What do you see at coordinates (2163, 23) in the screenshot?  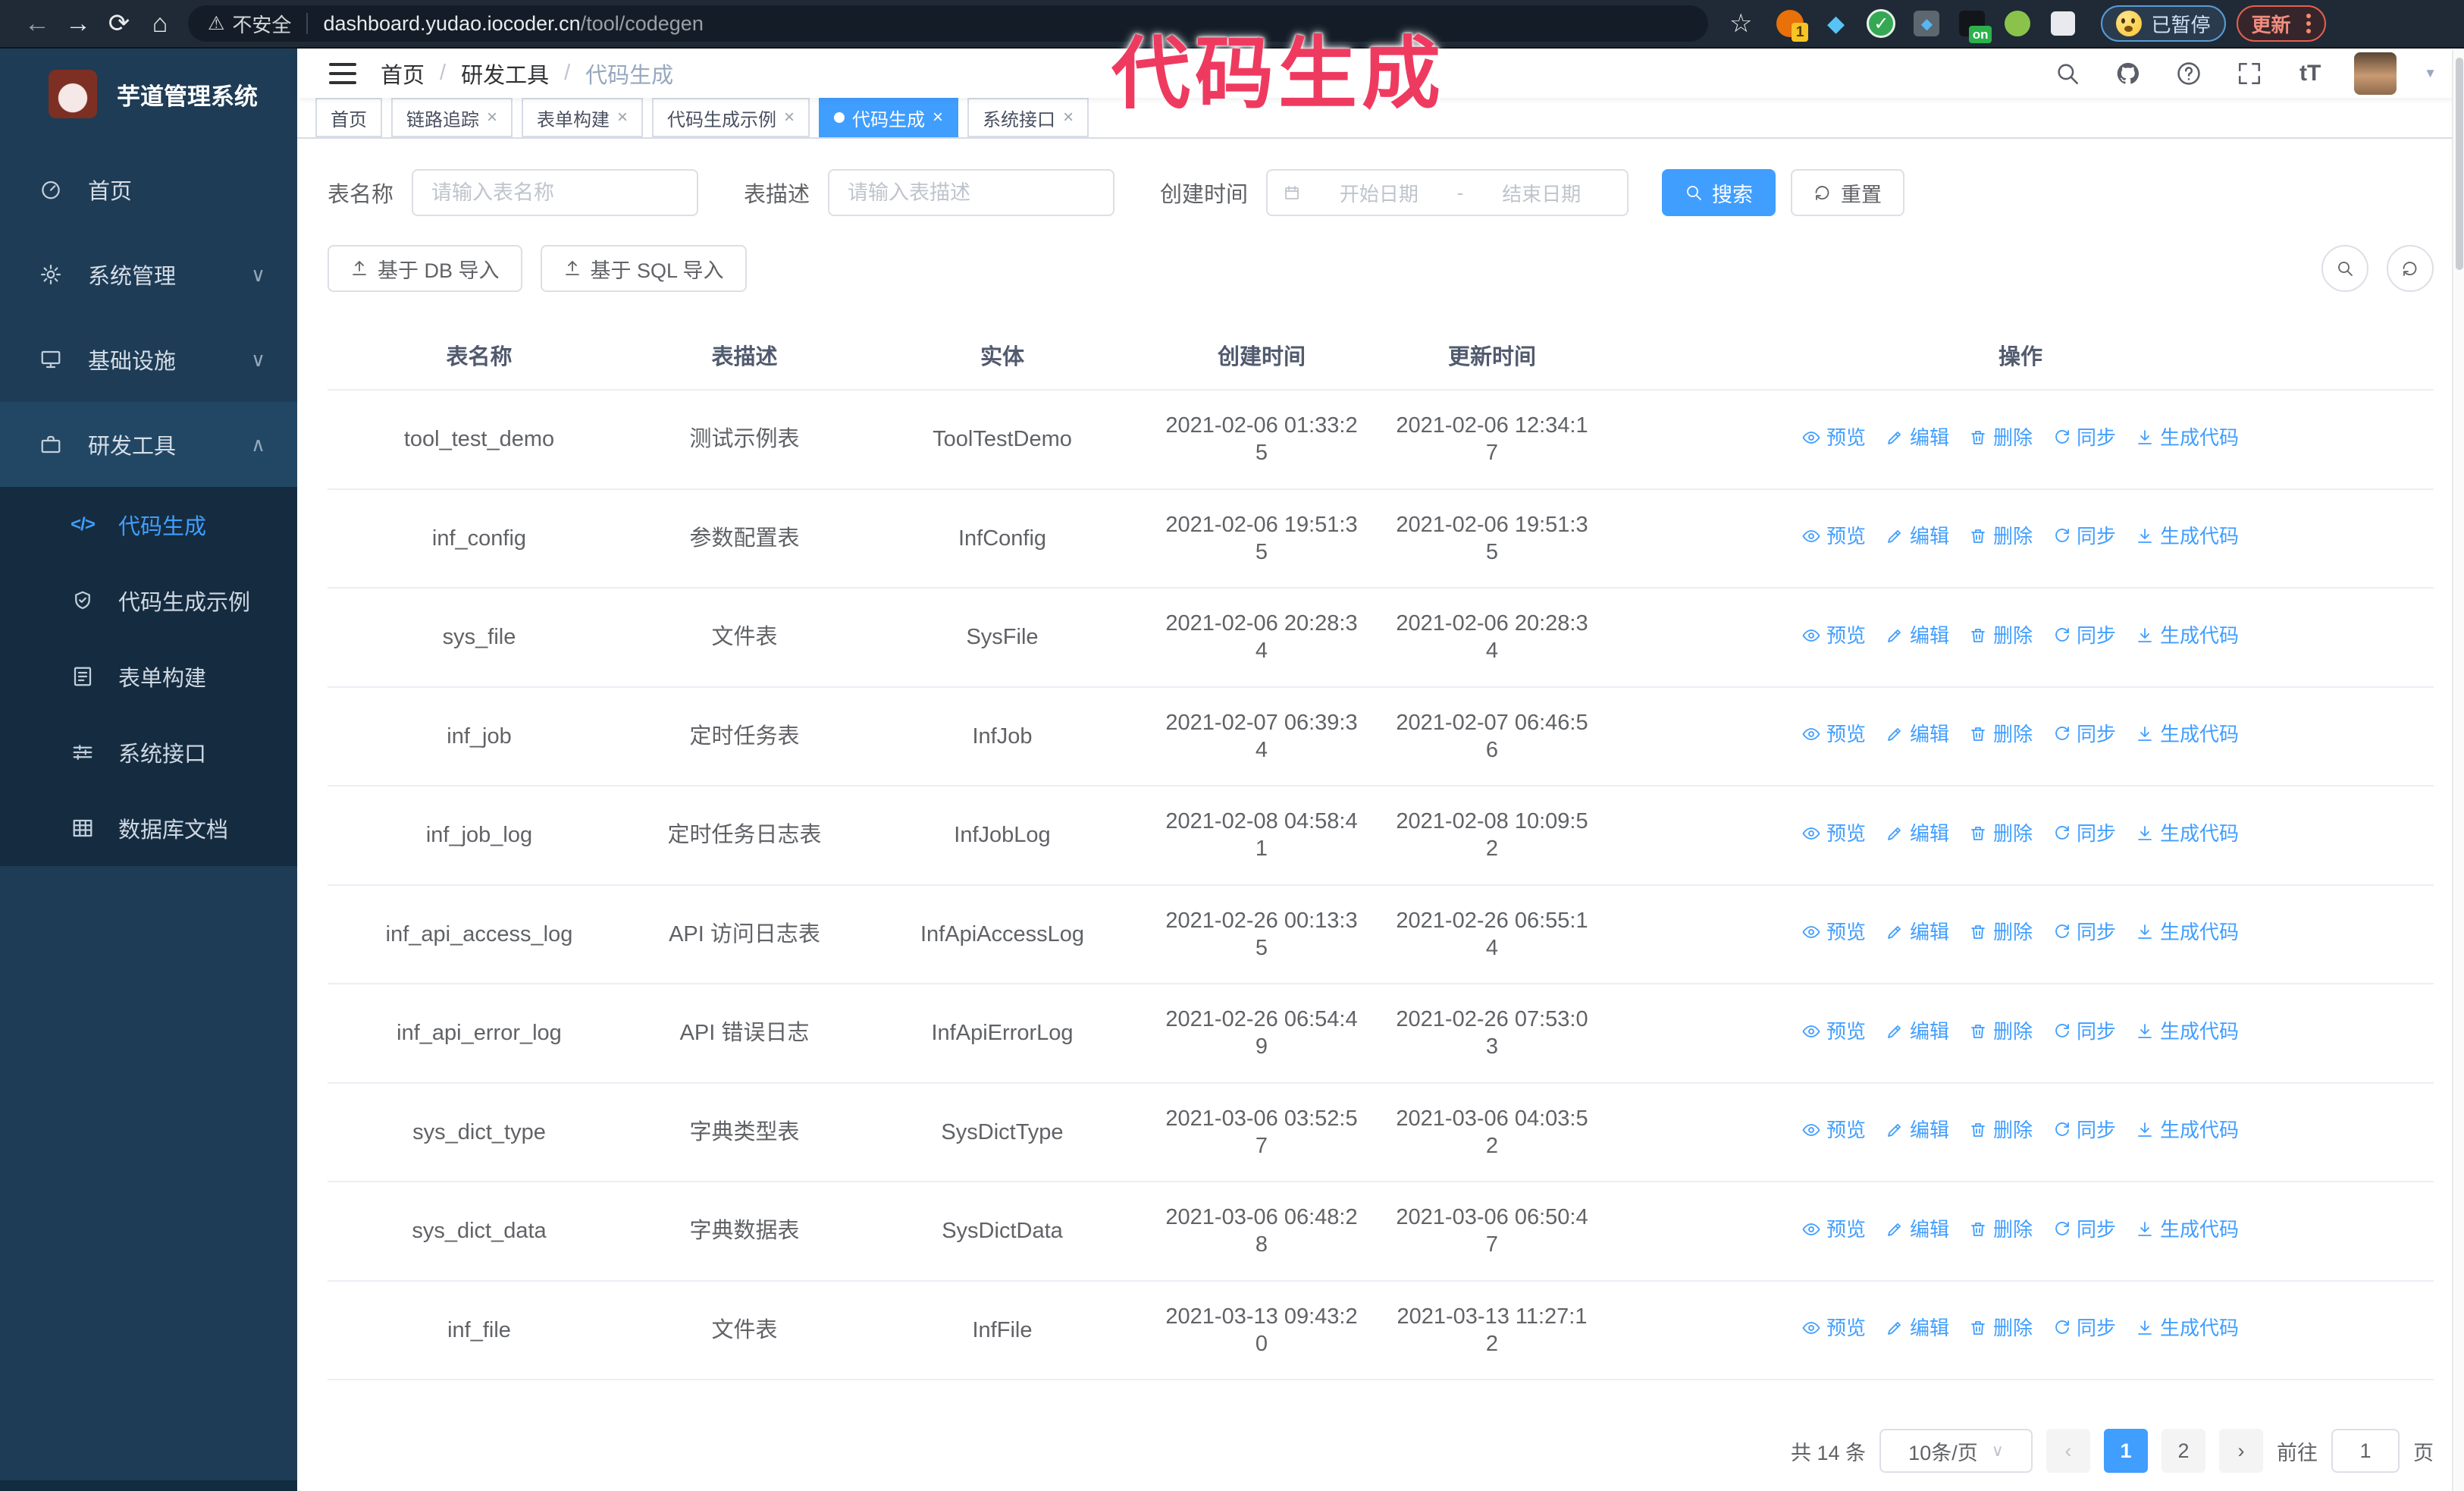 I see `profile-paused-button: 已暂停` at bounding box center [2163, 23].